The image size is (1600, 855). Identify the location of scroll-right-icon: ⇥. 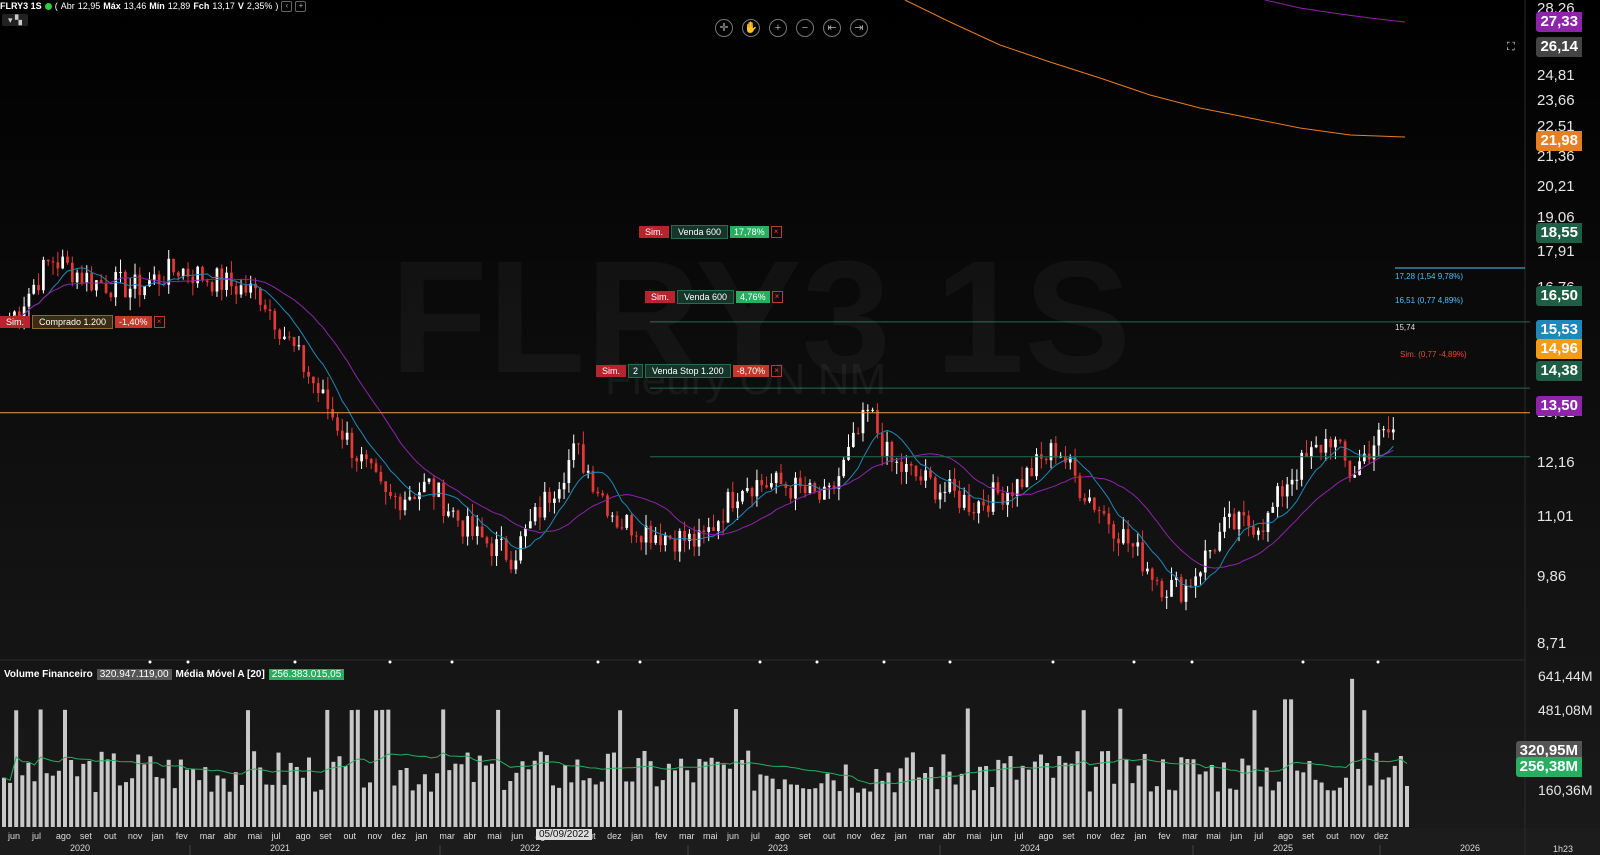
(859, 28).